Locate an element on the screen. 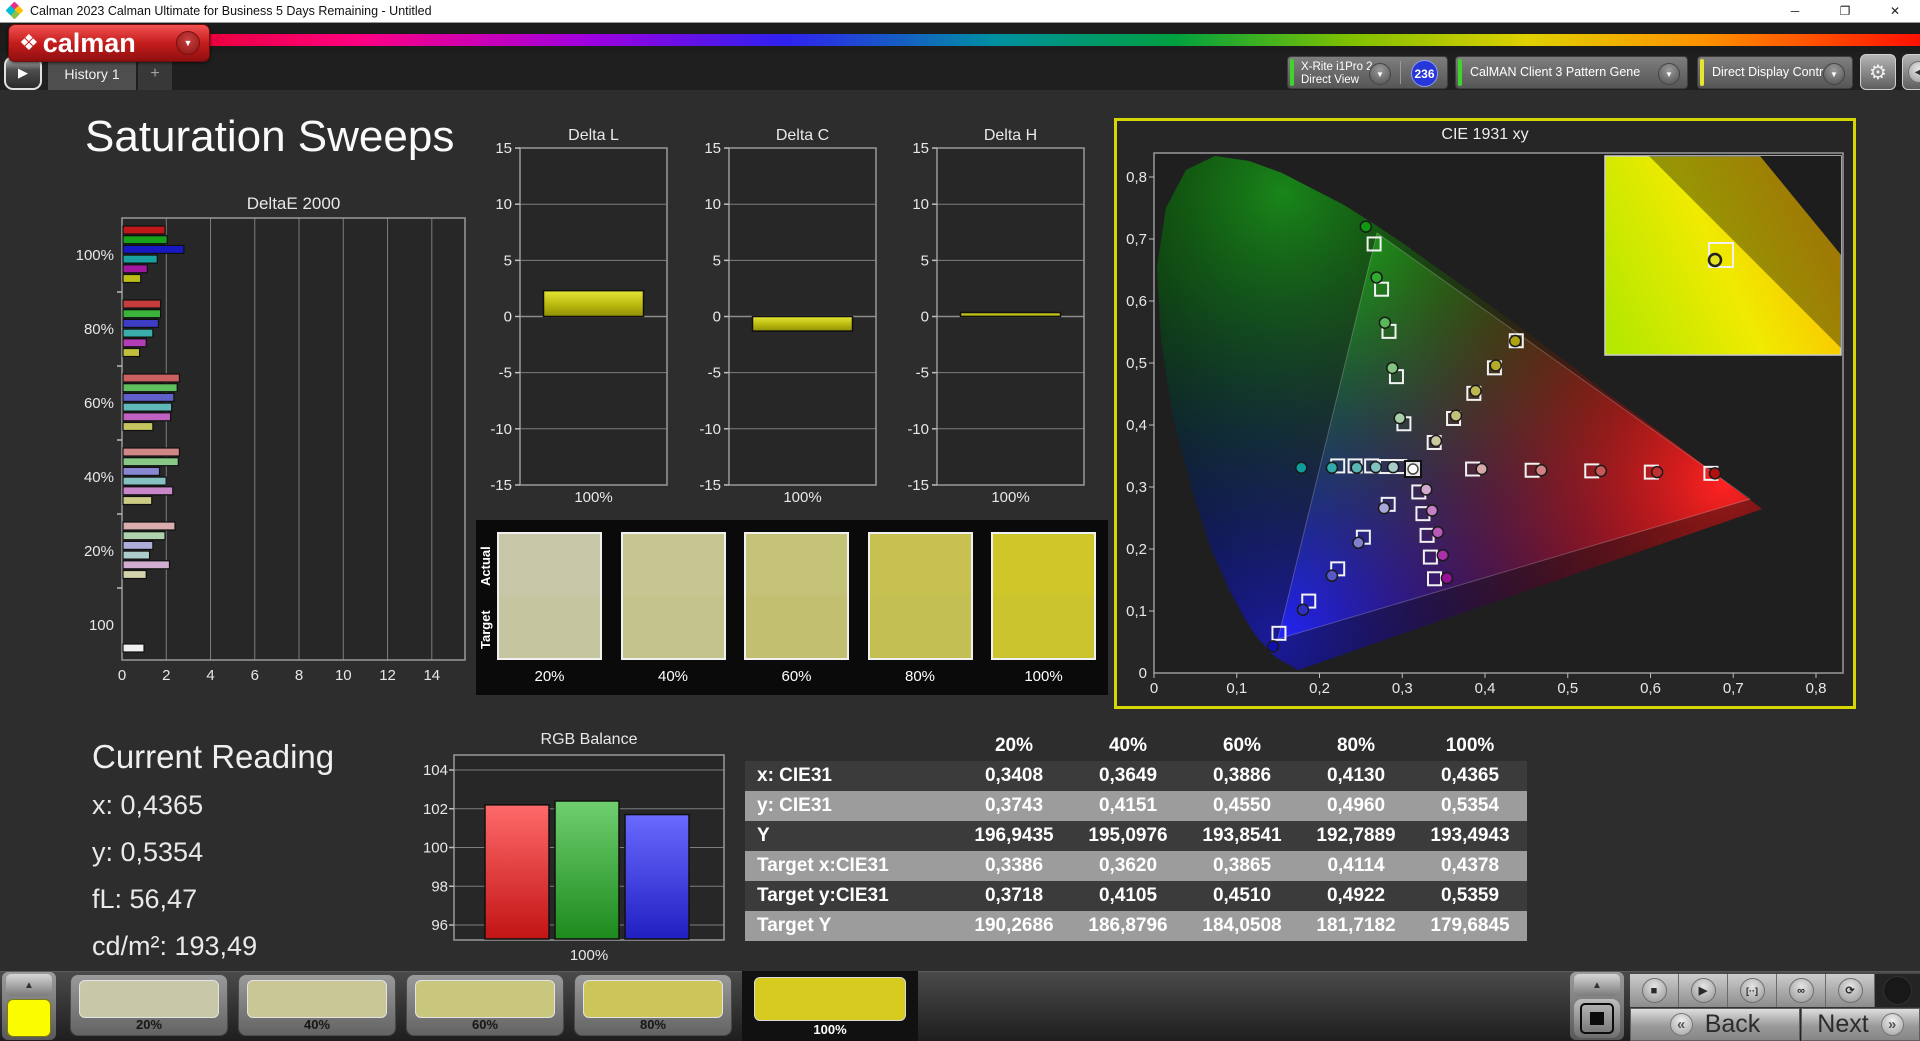 Image resolution: width=1920 pixels, height=1041 pixels. close-button: ✕ is located at coordinates (1895, 11).